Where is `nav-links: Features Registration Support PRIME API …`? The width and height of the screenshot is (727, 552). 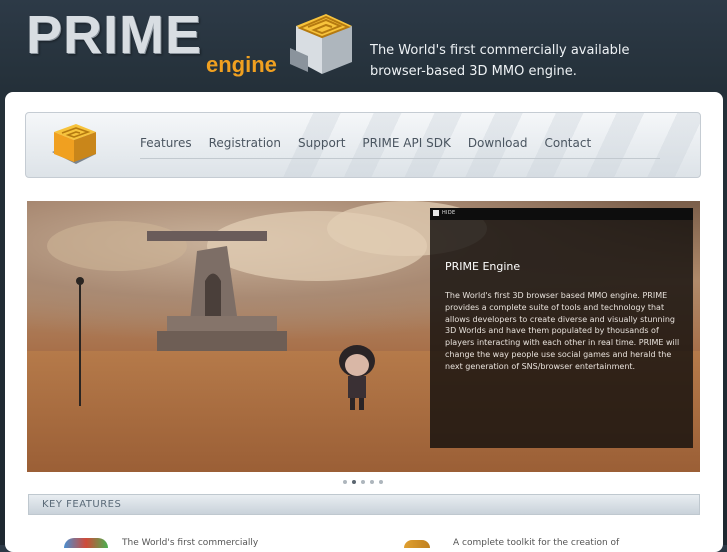 nav-links: Features Registration Support PRIME API … is located at coordinates (374, 143).